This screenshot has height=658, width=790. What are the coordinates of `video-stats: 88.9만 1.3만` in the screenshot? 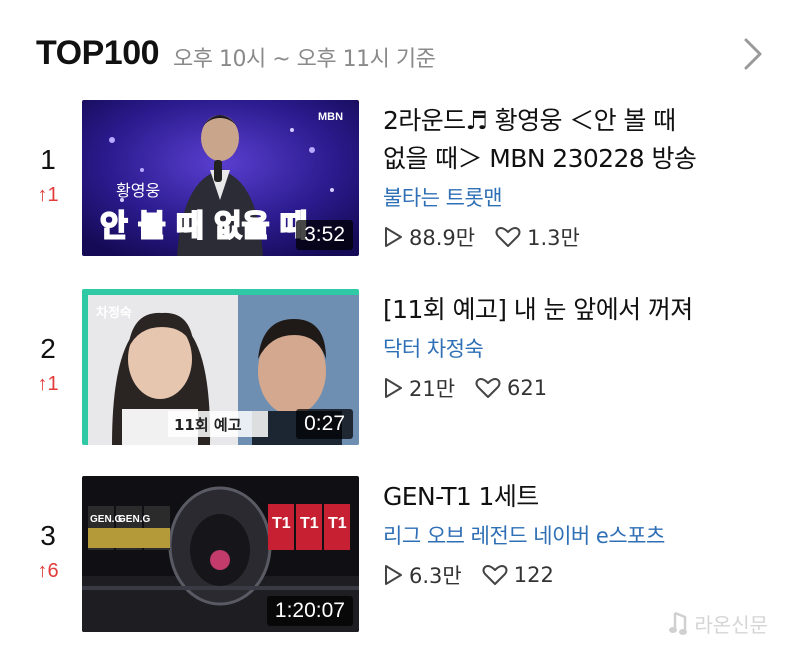 It's located at (573, 237).